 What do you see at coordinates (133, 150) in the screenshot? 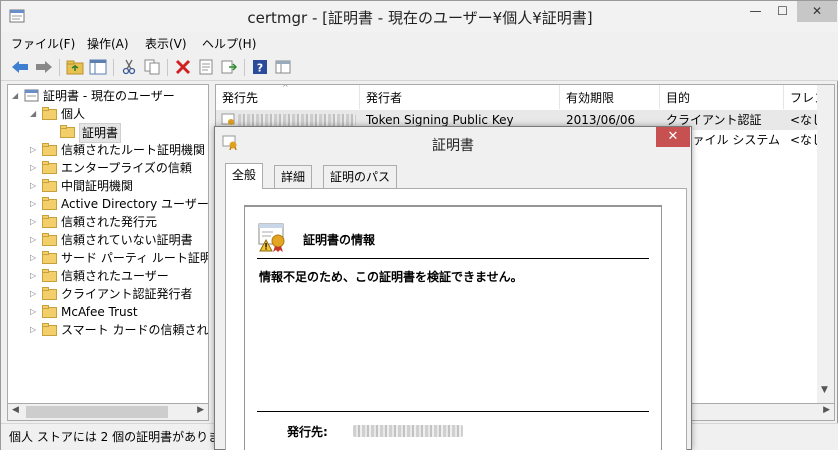
I see `tree-item-label: 信頼されたルート証明機関` at bounding box center [133, 150].